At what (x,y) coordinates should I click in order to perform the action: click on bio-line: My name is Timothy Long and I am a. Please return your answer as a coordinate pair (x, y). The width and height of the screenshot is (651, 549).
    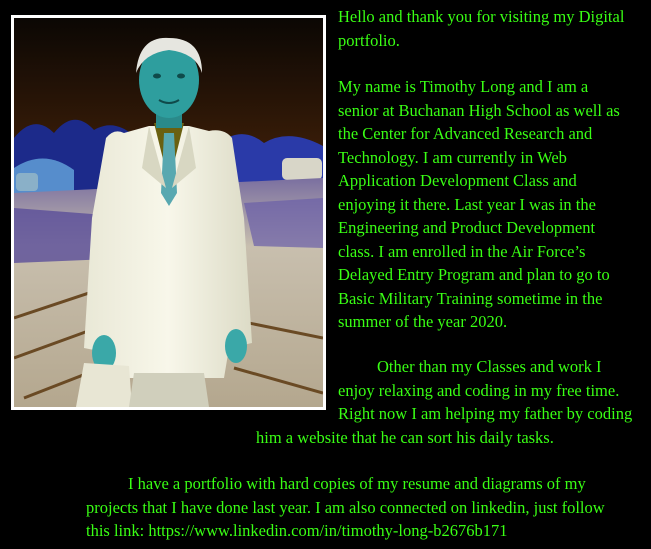
    Looking at the image, I should click on (463, 86).